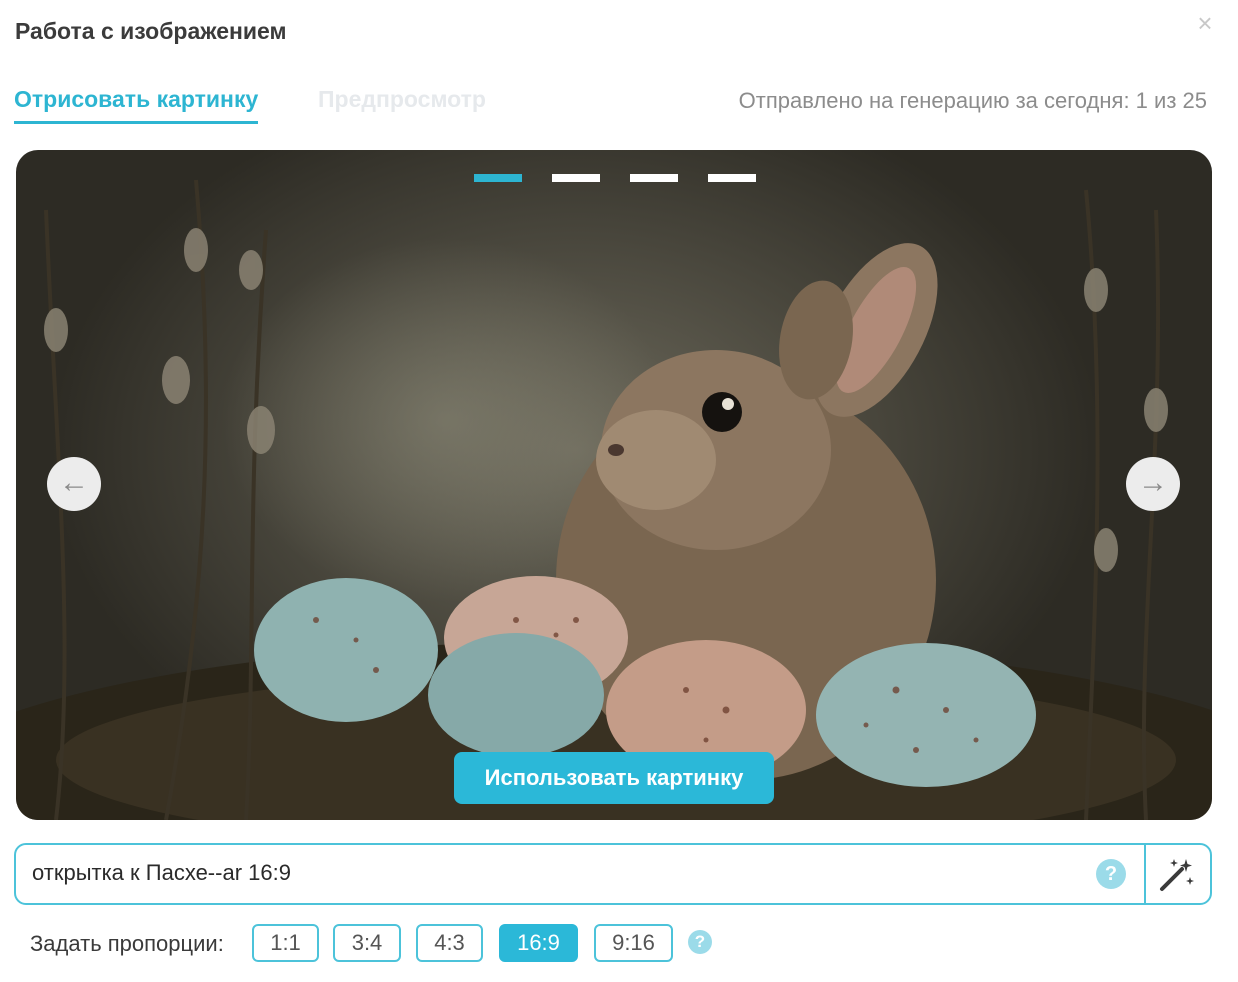  I want to click on tab-preview: Предпросмотр, so click(402, 99).